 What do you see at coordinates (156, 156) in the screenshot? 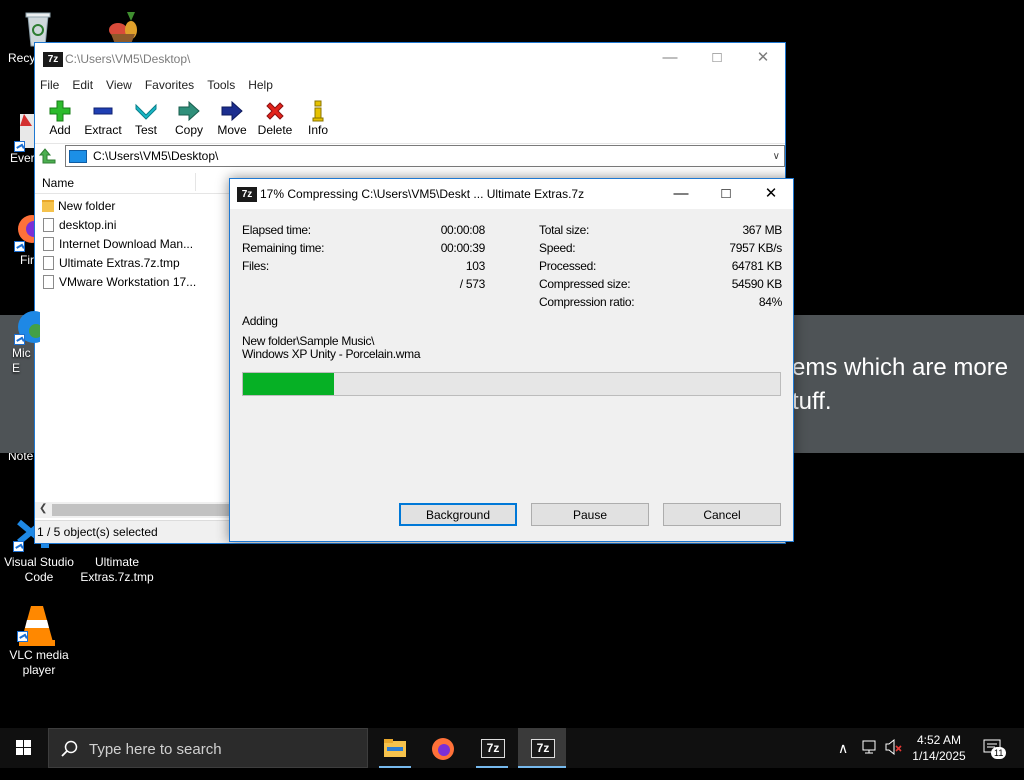
I see `address-text: C:\Users\VM5\Desktop\` at bounding box center [156, 156].